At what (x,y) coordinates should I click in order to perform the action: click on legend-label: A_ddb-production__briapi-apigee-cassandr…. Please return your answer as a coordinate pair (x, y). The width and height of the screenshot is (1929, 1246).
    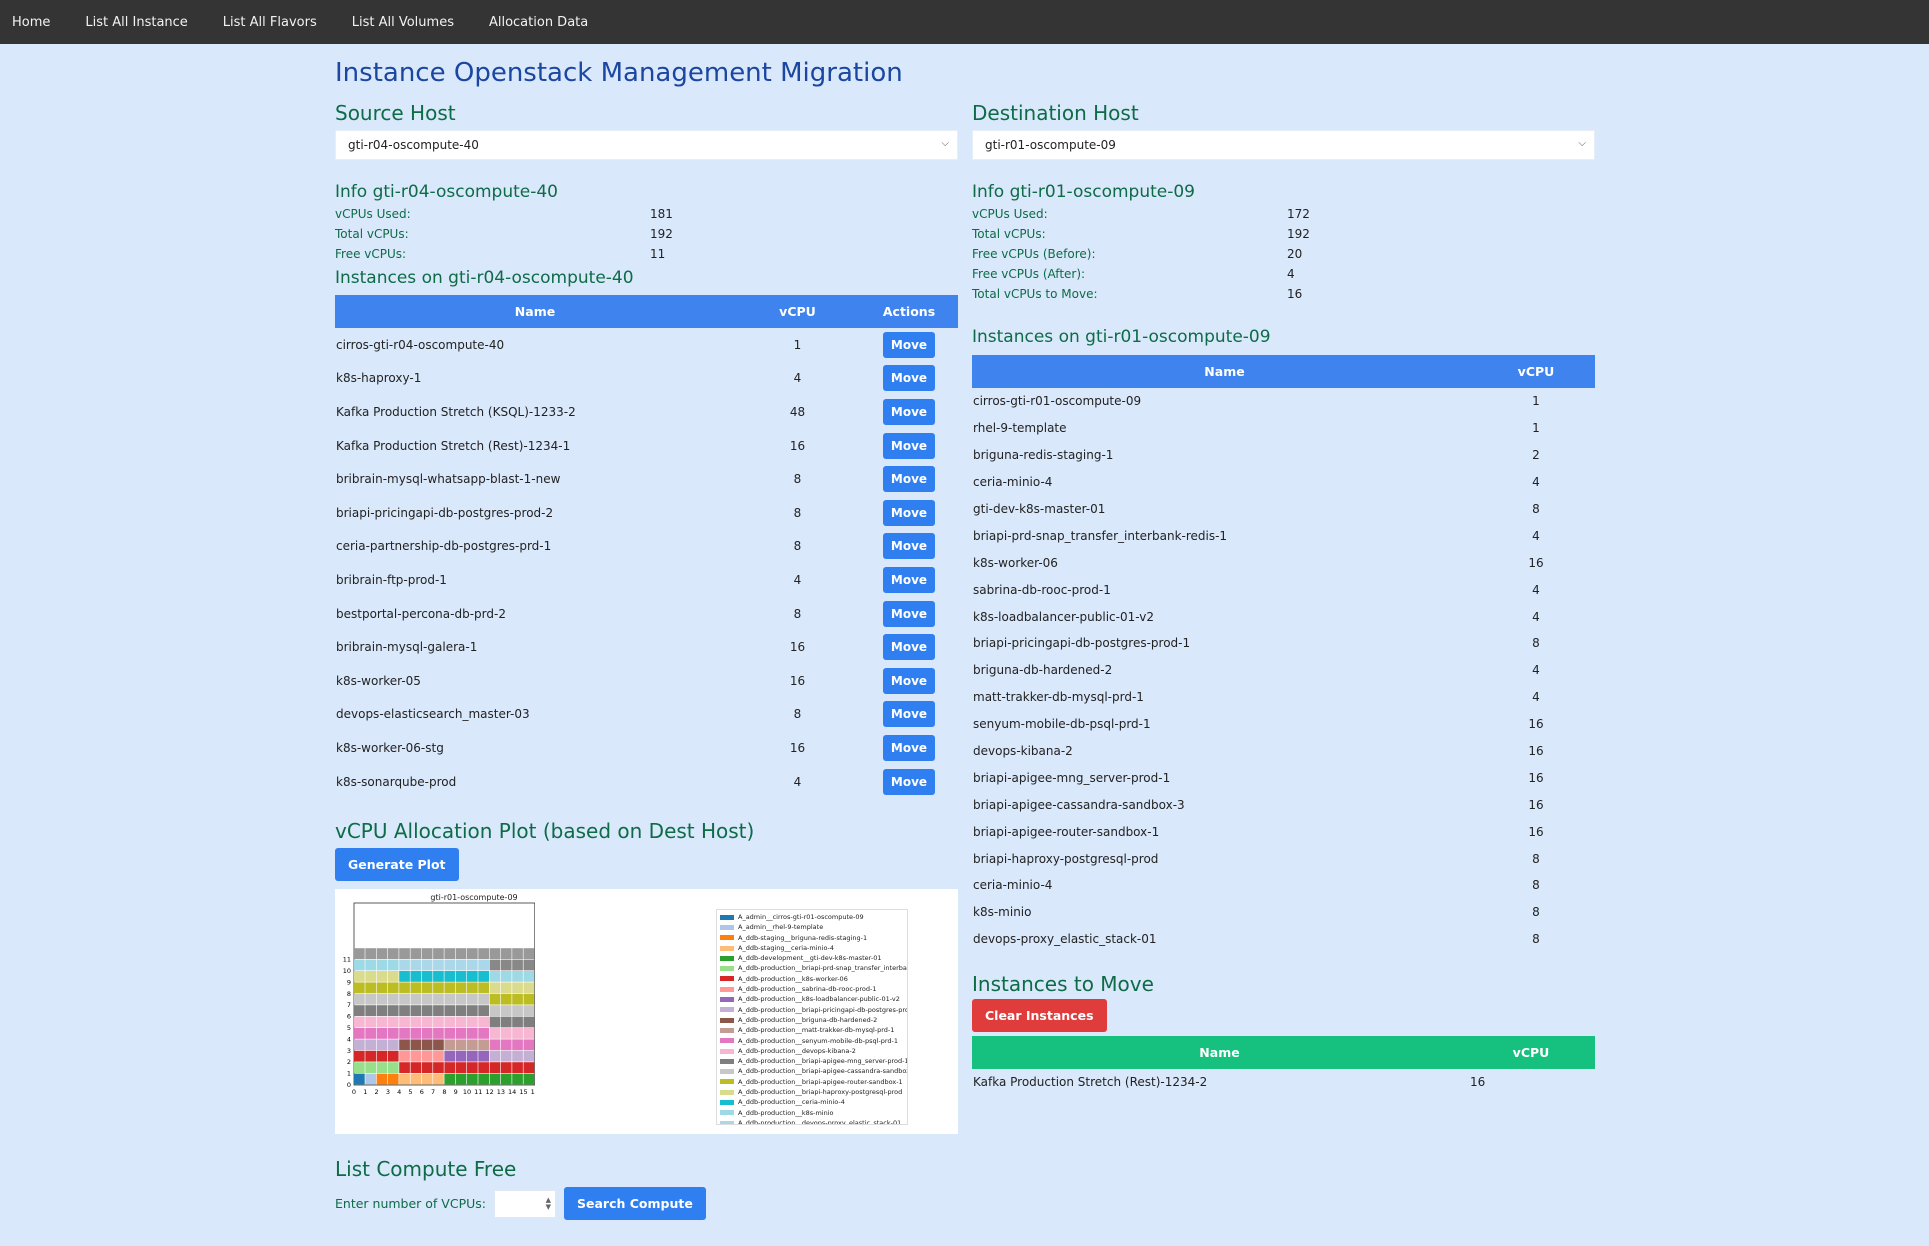
    Looking at the image, I should click on (823, 1071).